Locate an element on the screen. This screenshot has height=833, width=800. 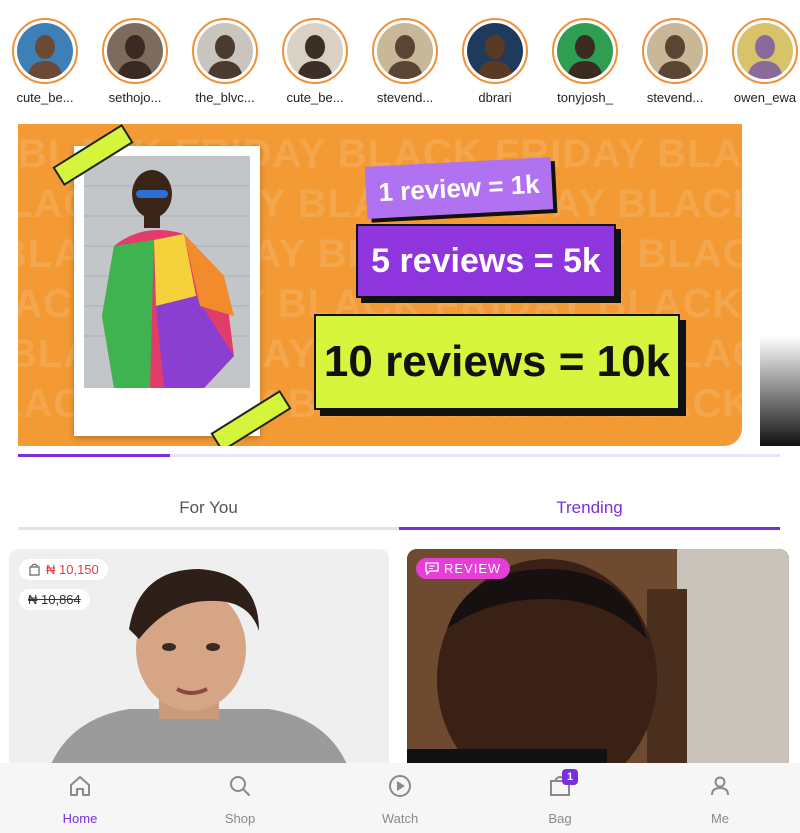
story-item: owen_ewa is located at coordinates (760, 56).